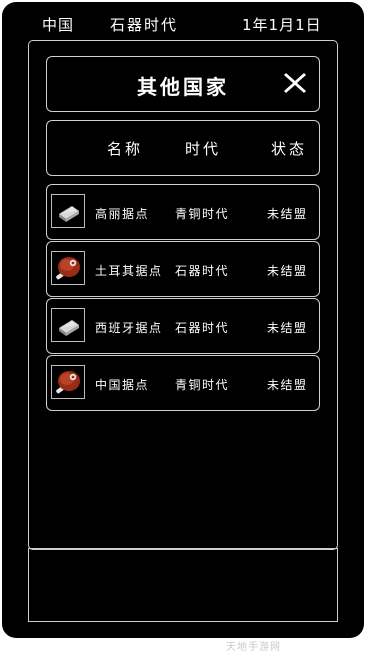 This screenshot has width=366, height=653. I want to click on country-name: 西班牙据点, so click(129, 328).